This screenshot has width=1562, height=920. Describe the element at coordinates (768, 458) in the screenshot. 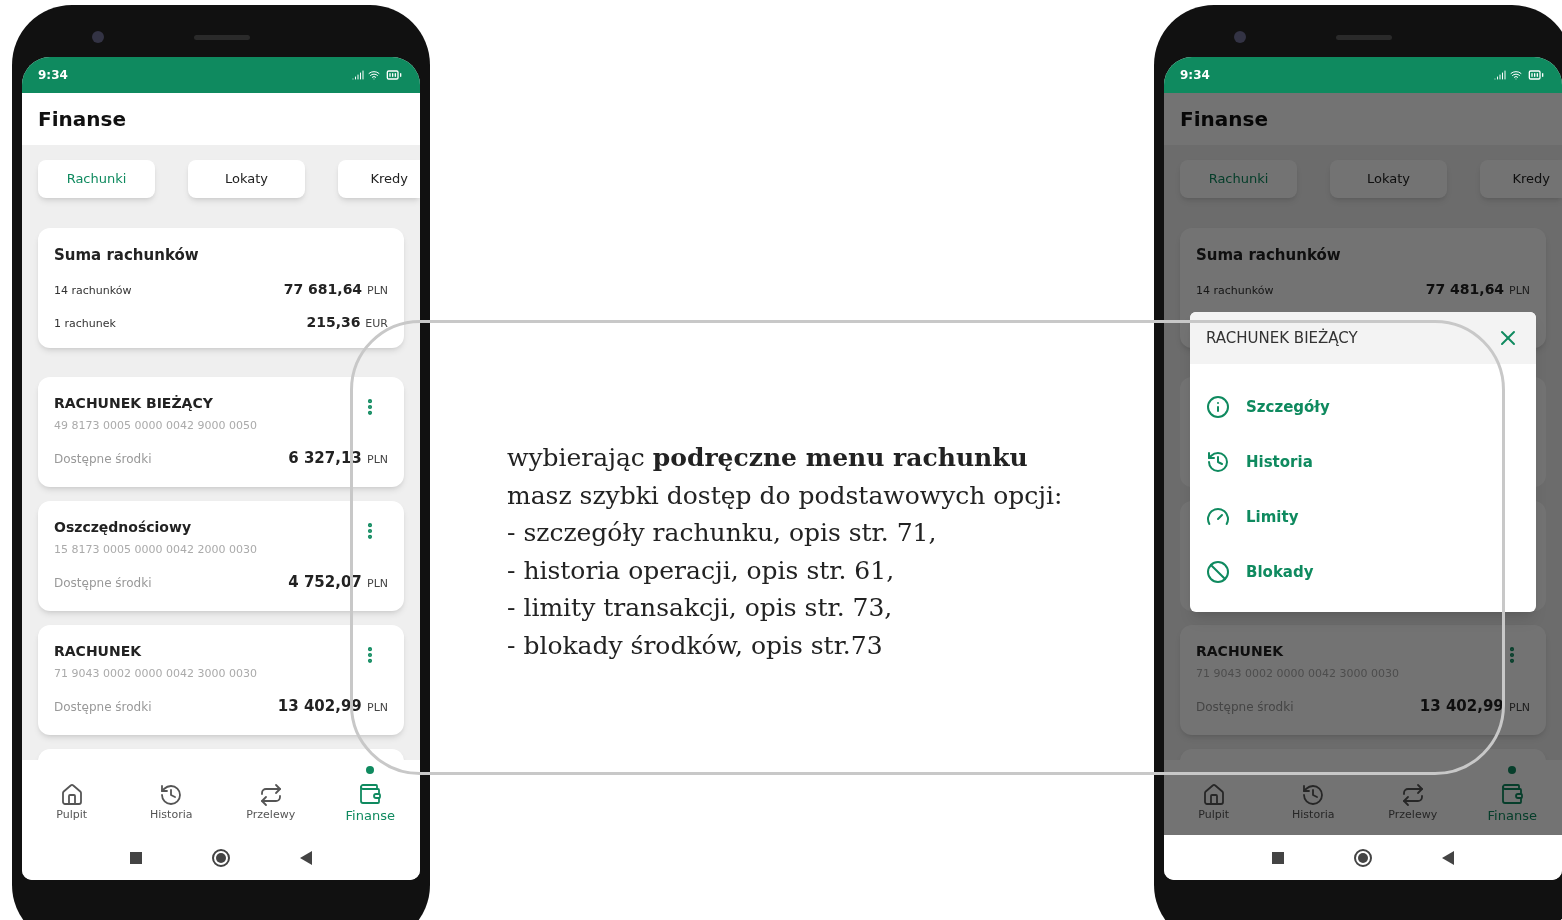

I see `instruction-text: wybierając podręczne menu rachunku` at that location.